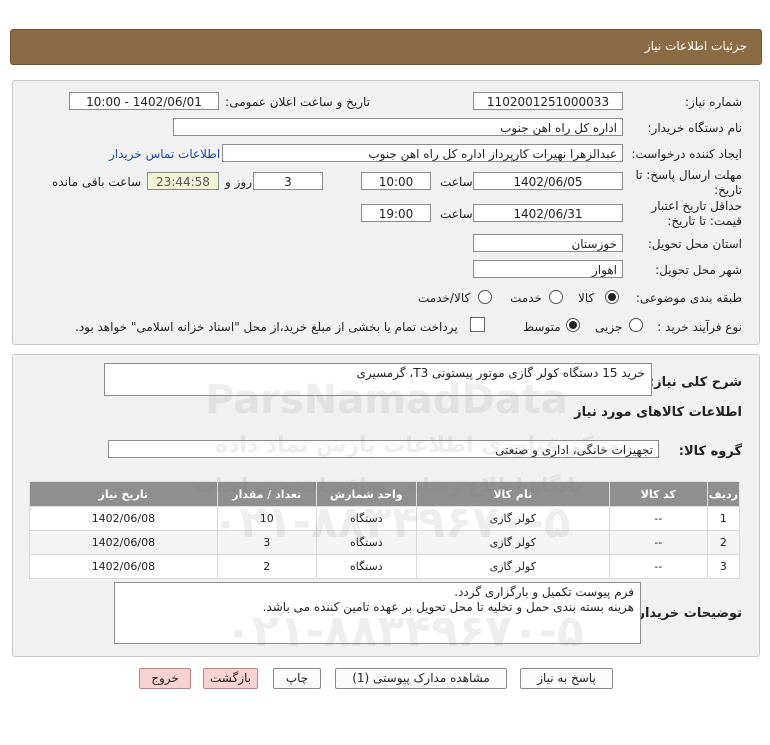 The height and width of the screenshot is (745, 770). I want to click on buyer-notes-line-1: فرم پیوست تکمیل و بارگزاری گردد., so click(544, 592).